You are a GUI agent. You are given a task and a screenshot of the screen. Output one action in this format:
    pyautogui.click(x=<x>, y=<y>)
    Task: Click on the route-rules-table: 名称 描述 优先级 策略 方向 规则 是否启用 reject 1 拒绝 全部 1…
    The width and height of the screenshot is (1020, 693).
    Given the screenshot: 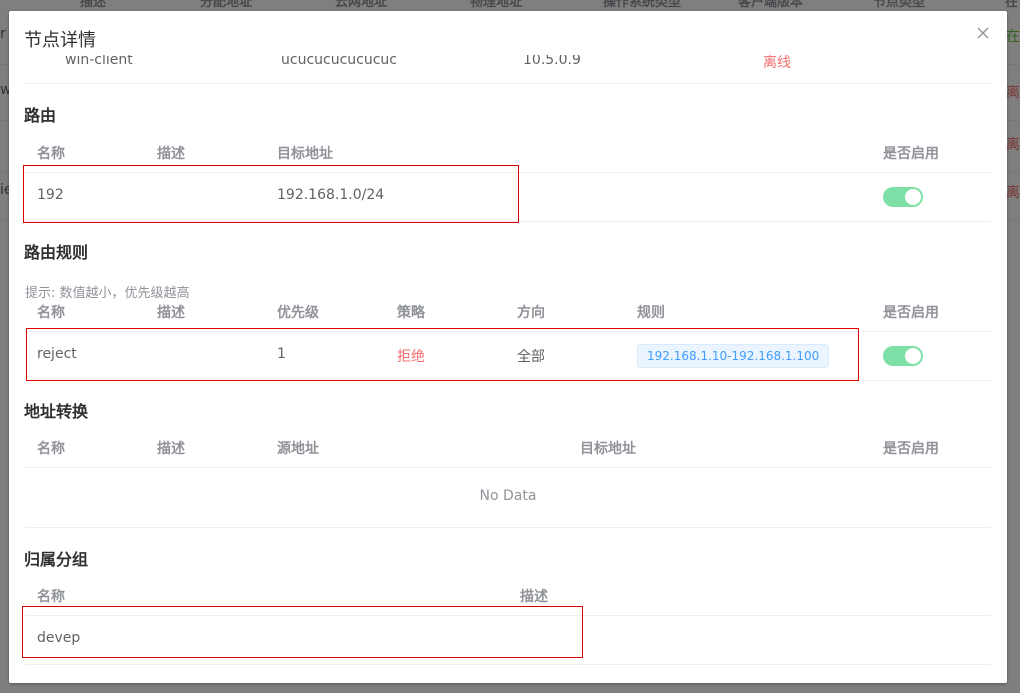 What is the action you would take?
    pyautogui.click(x=508, y=336)
    